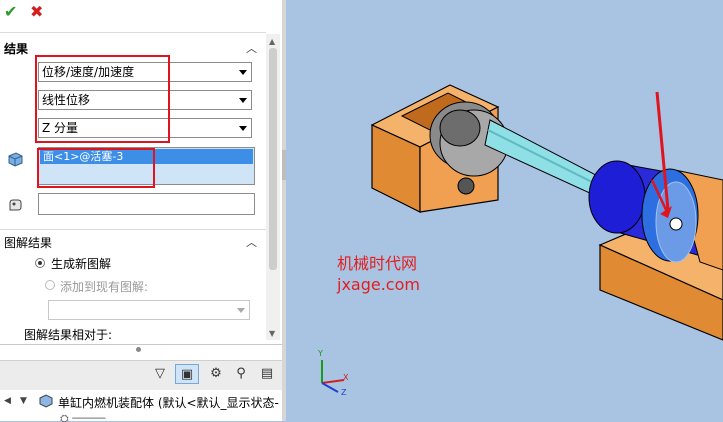  What do you see at coordinates (241, 374) in the screenshot?
I see `dimxpert-tab-icon: ⚲` at bounding box center [241, 374].